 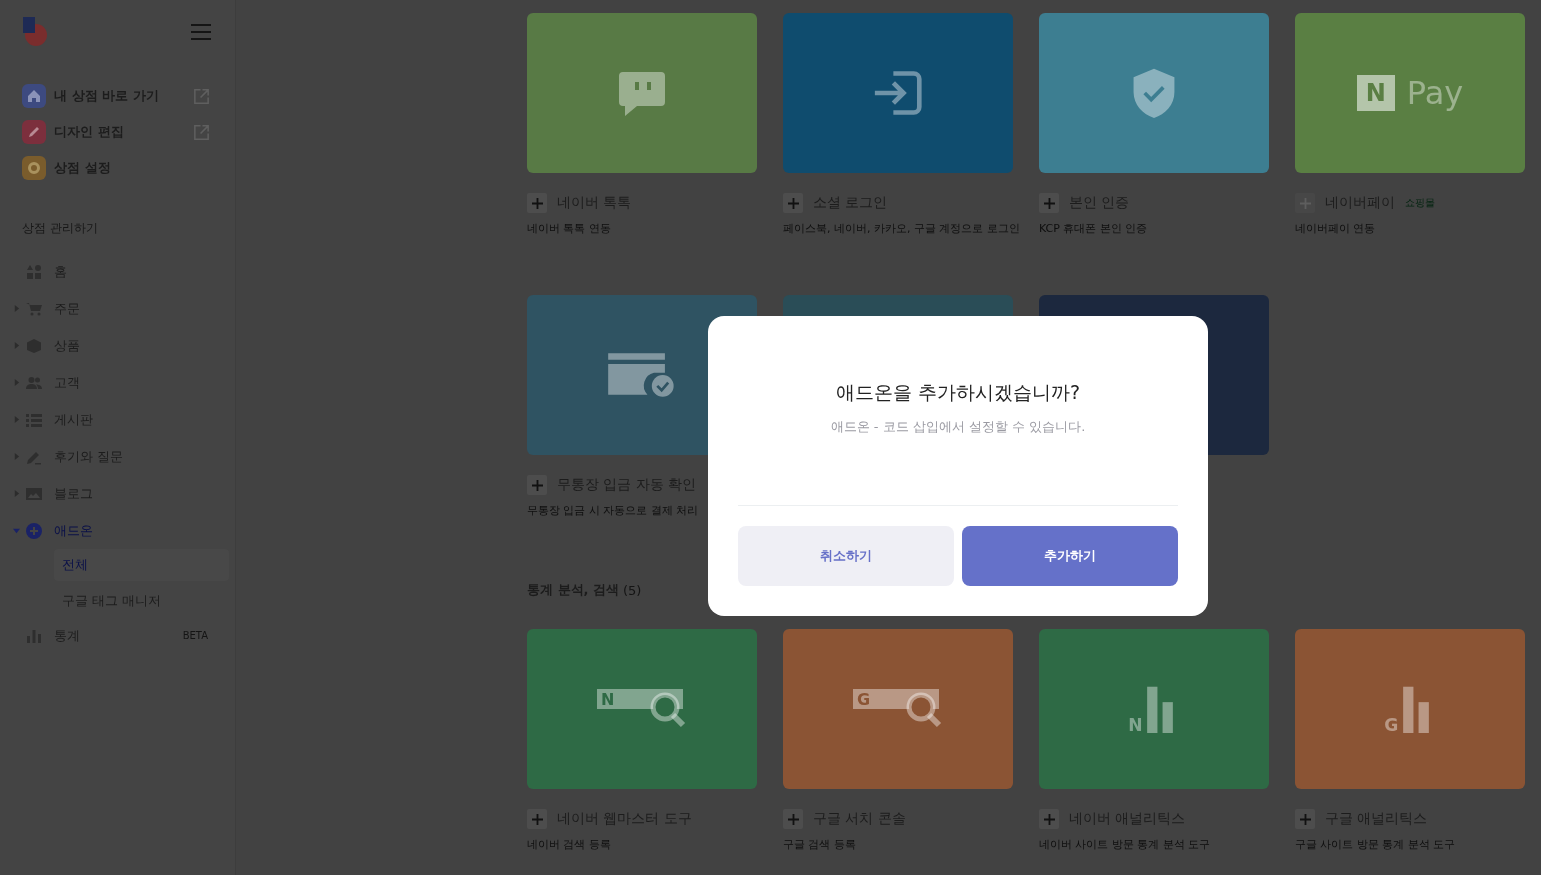 I want to click on nav-item: 애드온, so click(x=133, y=530).